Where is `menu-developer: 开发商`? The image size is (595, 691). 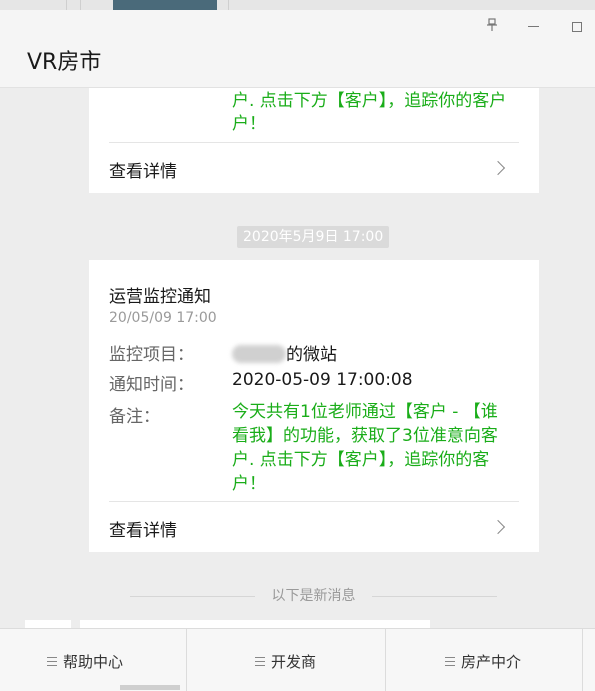
menu-developer: 开发商 is located at coordinates (286, 660).